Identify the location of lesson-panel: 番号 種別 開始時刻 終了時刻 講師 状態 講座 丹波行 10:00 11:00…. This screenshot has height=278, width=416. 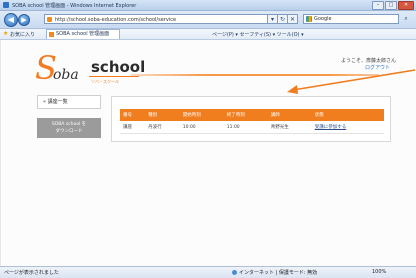
(251, 119).